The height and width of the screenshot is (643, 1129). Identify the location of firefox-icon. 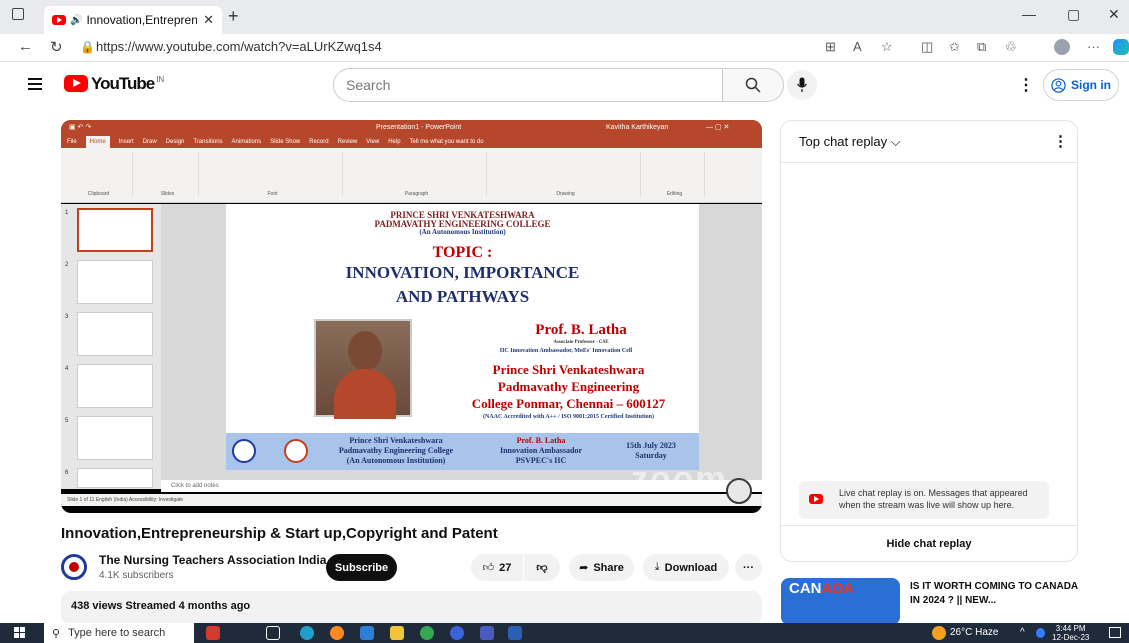
(337, 633).